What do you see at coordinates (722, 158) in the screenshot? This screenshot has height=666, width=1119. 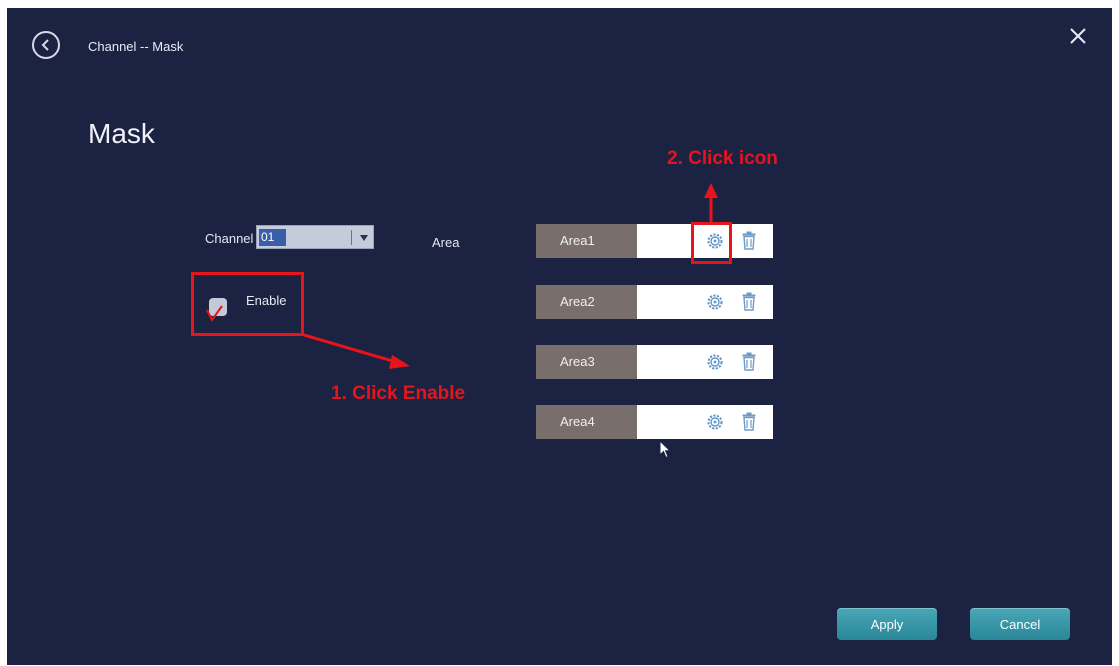 I see `annotation-step-2: 2. Click icon` at bounding box center [722, 158].